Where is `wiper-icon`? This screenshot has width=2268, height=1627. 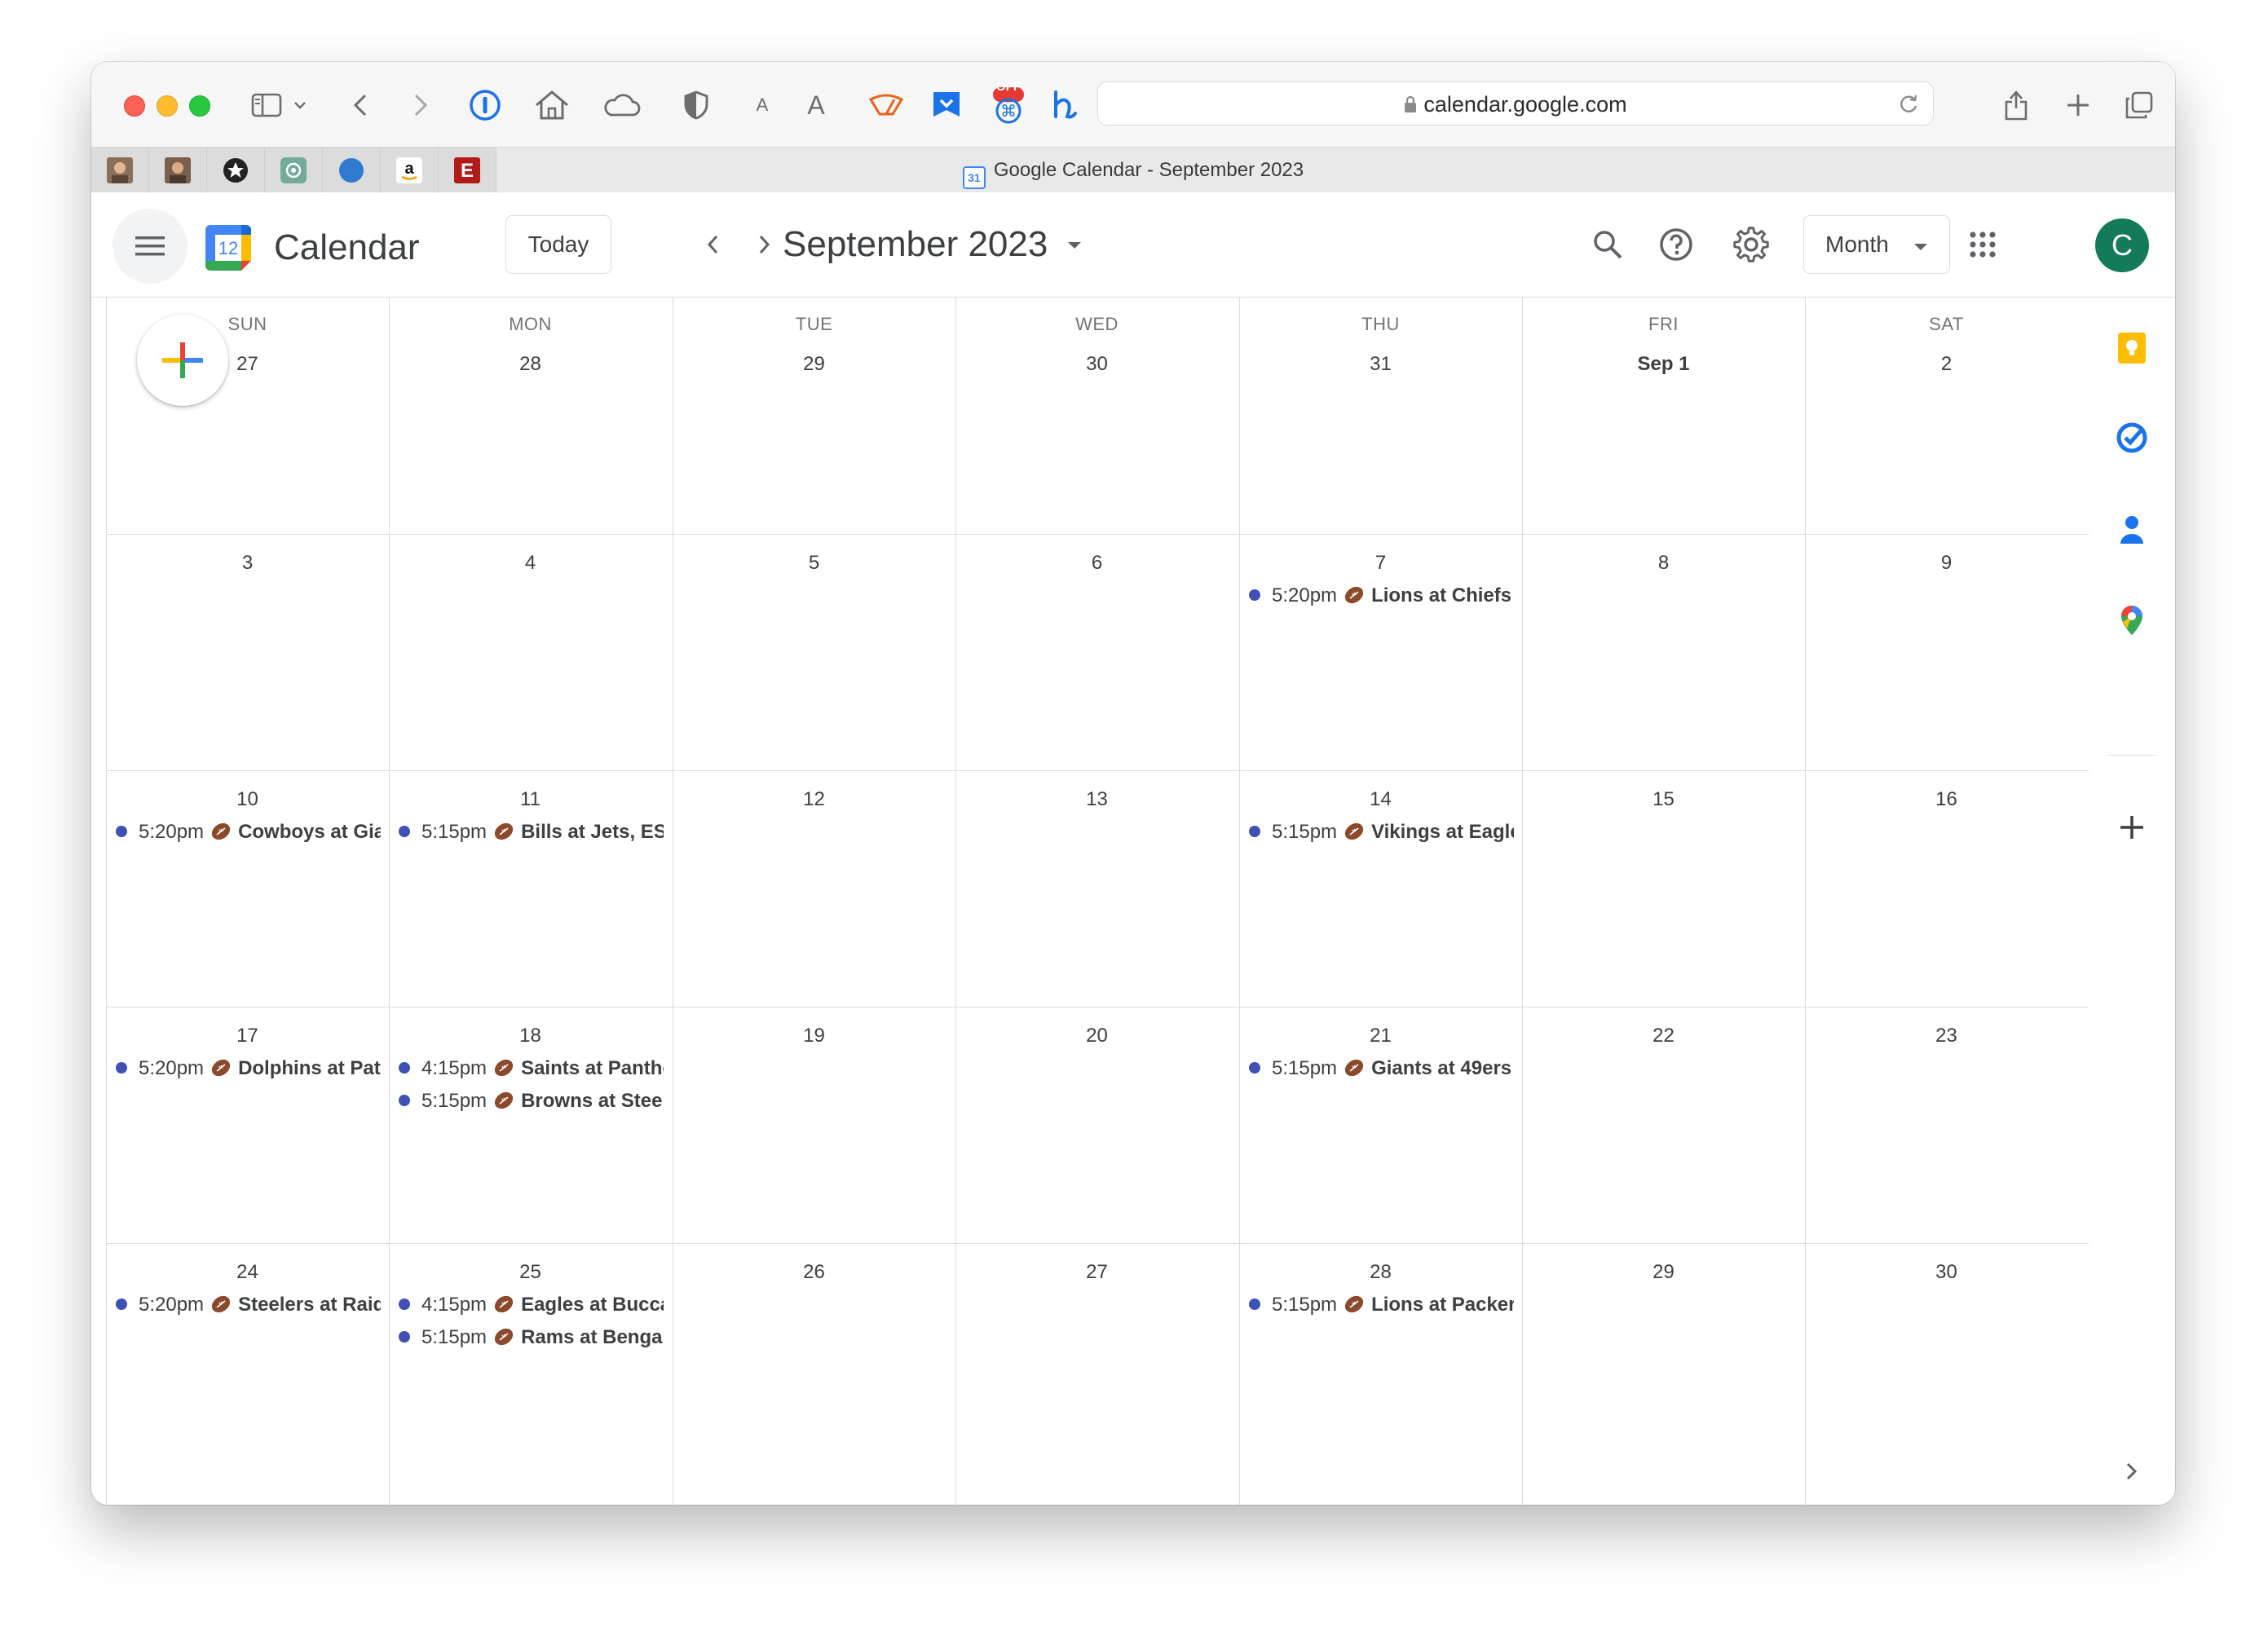
wiper-icon is located at coordinates (886, 105).